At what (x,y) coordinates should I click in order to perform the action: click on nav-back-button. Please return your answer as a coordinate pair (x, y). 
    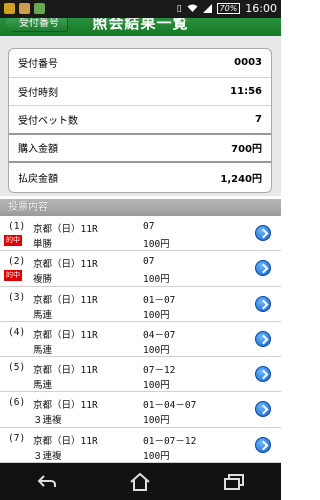
    Looking at the image, I should click on (47, 482).